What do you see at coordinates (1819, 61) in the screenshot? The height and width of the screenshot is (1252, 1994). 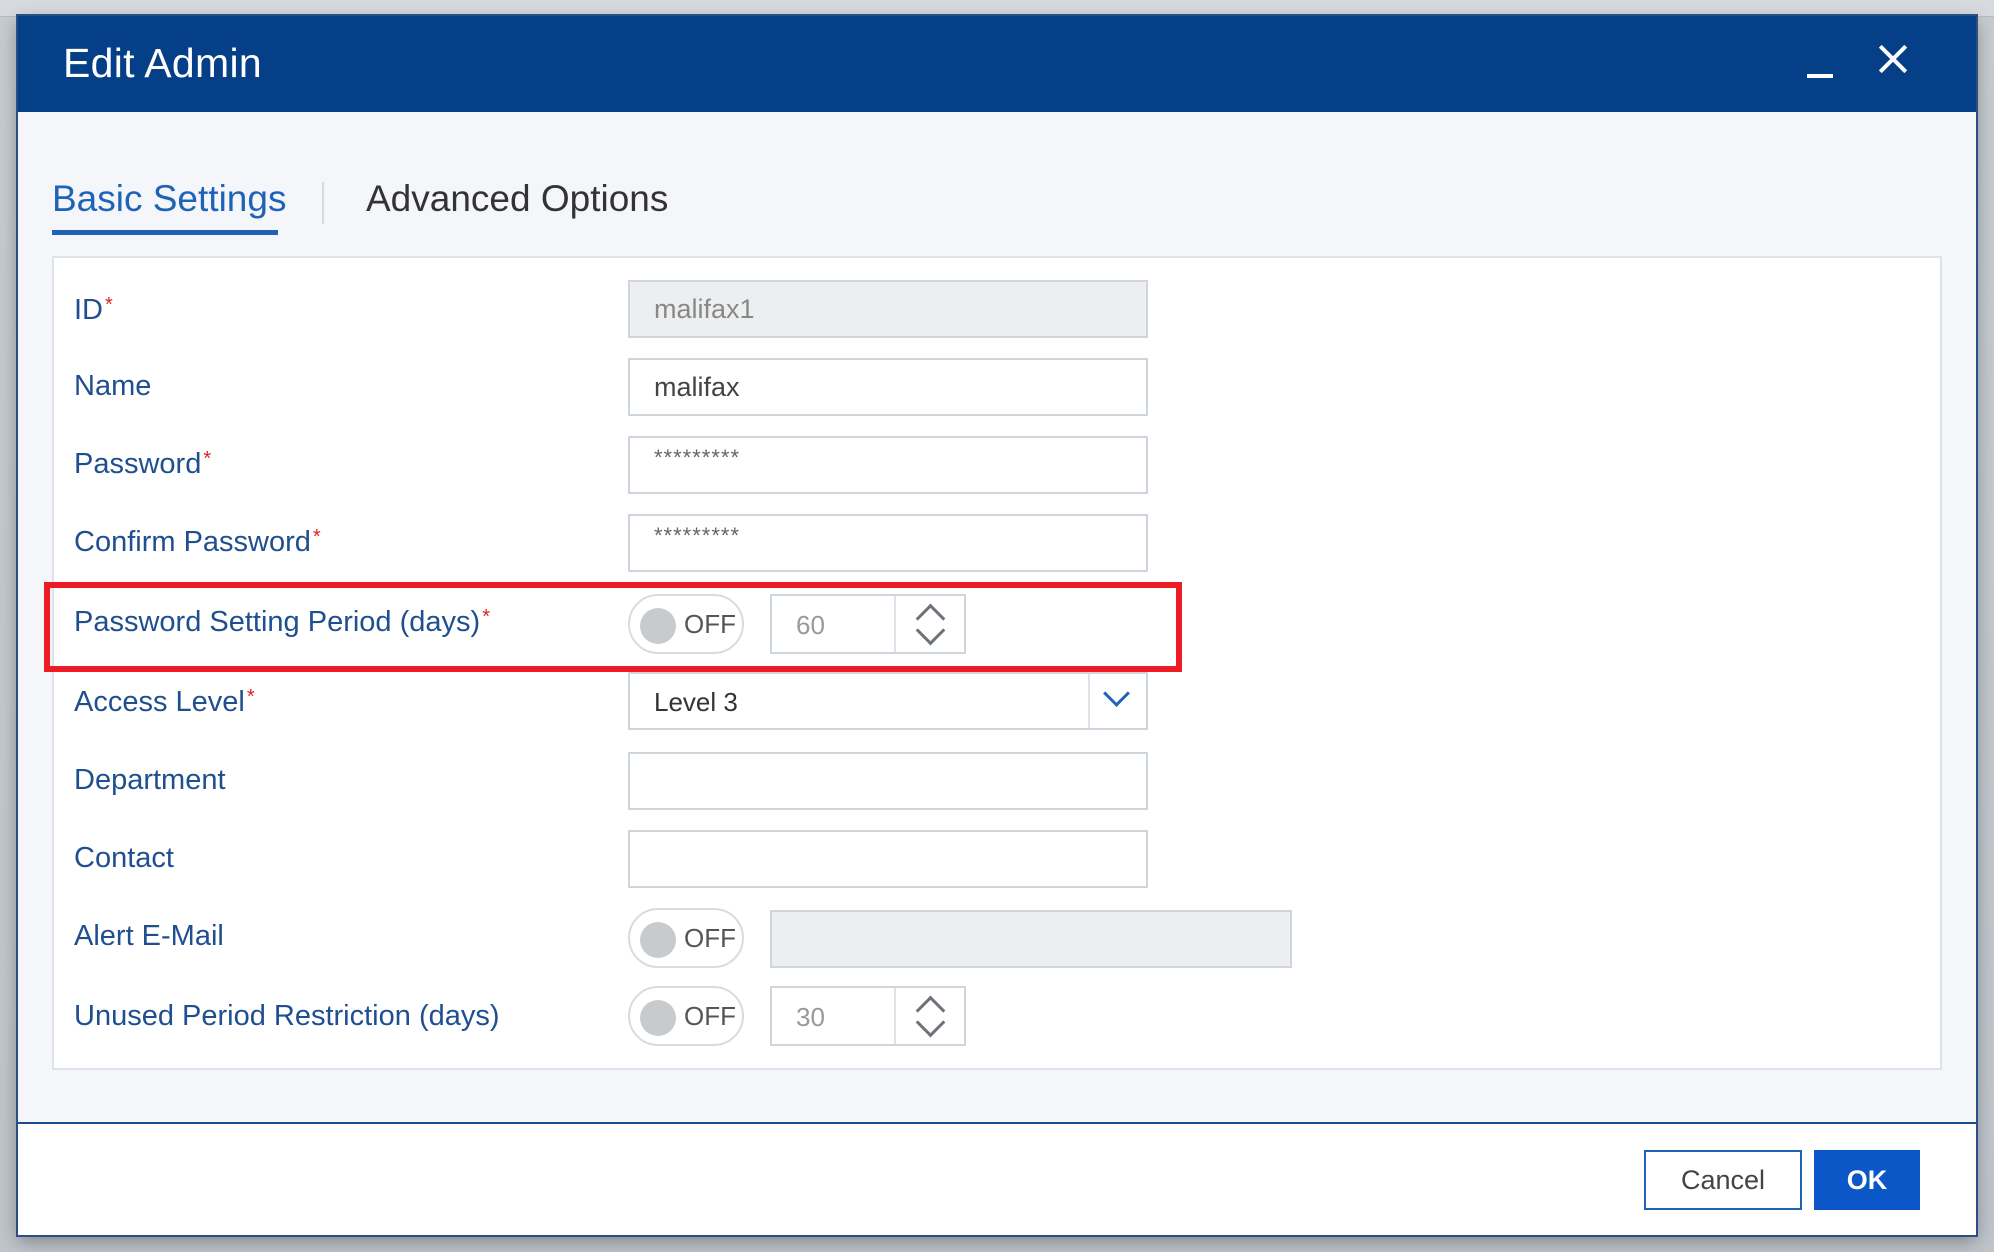 I see `minimize-icon` at bounding box center [1819, 61].